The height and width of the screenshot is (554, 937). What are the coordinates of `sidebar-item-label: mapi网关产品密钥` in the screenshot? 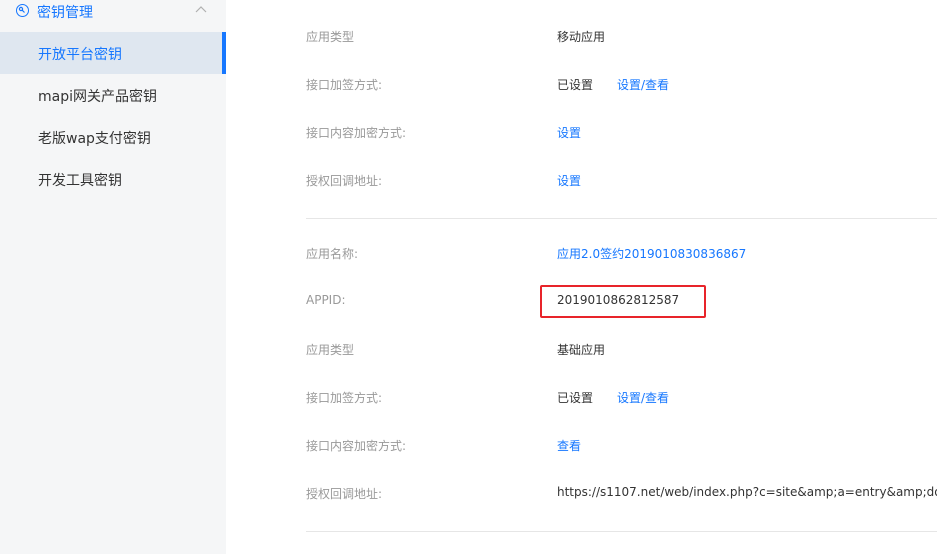 It's located at (97, 97).